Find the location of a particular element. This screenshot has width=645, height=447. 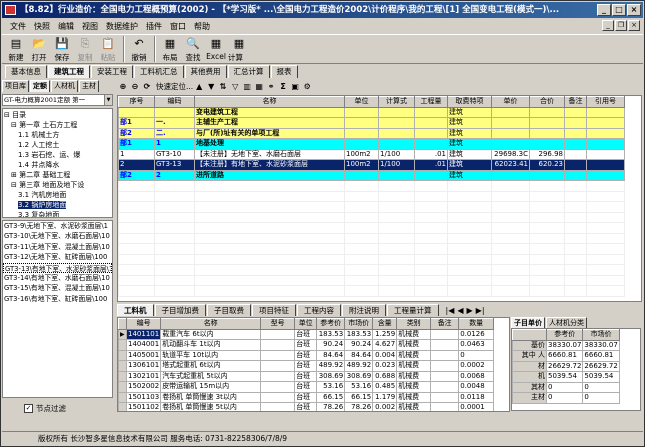

quota-list-item: GT3-10\无地下室、水磨石面层\10 is located at coordinates (57, 236).